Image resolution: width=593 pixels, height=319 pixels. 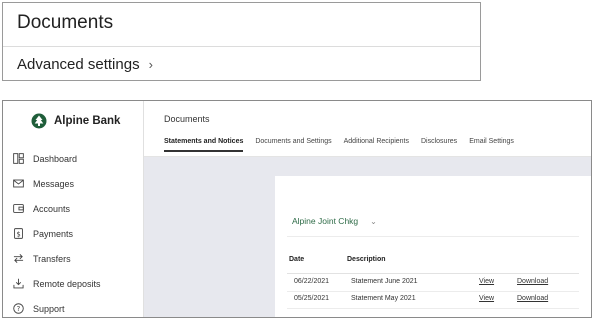 I want to click on sidebar-item-accounts: Accounts, so click(x=41, y=208).